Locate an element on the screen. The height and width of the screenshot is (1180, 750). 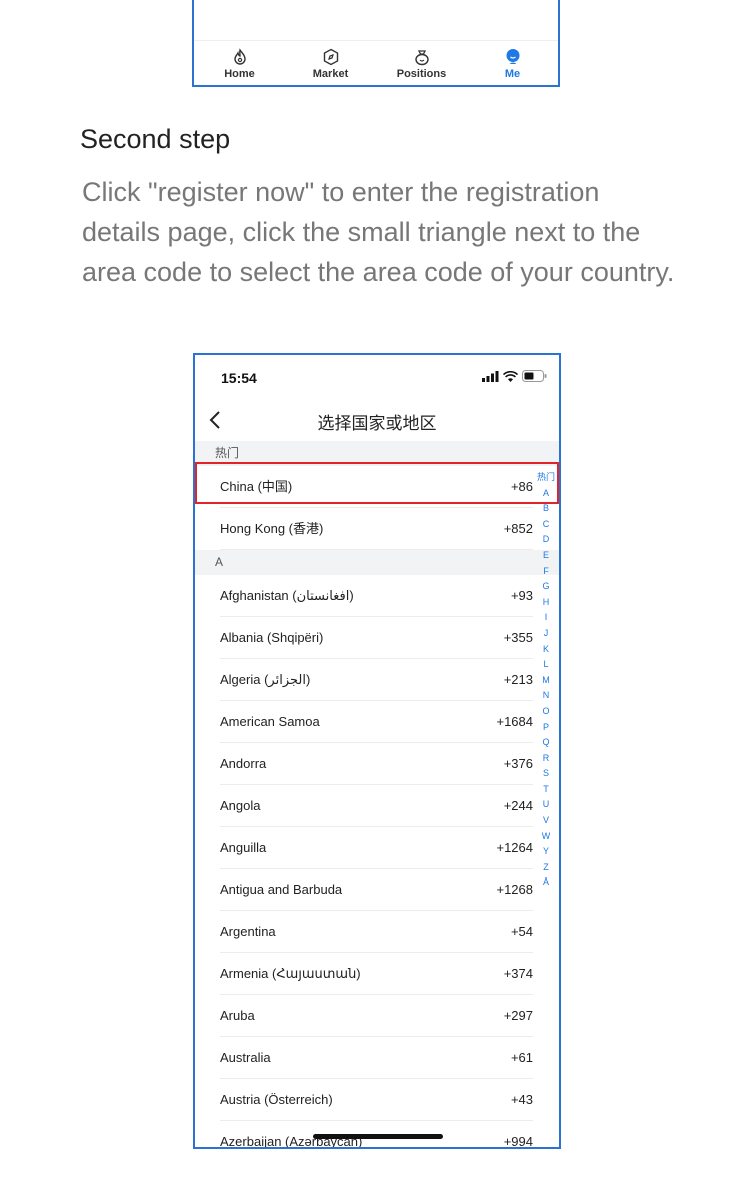
home-indicator is located at coordinates (378, 1136).